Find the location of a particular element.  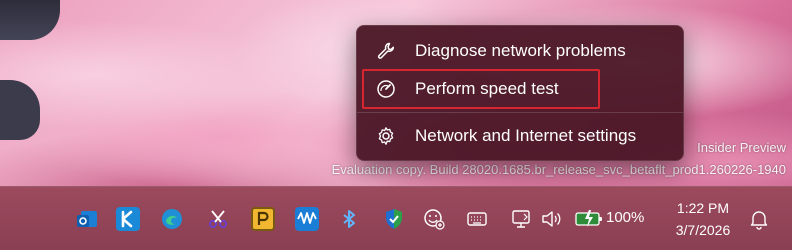

gear-icon is located at coordinates (386, 136).